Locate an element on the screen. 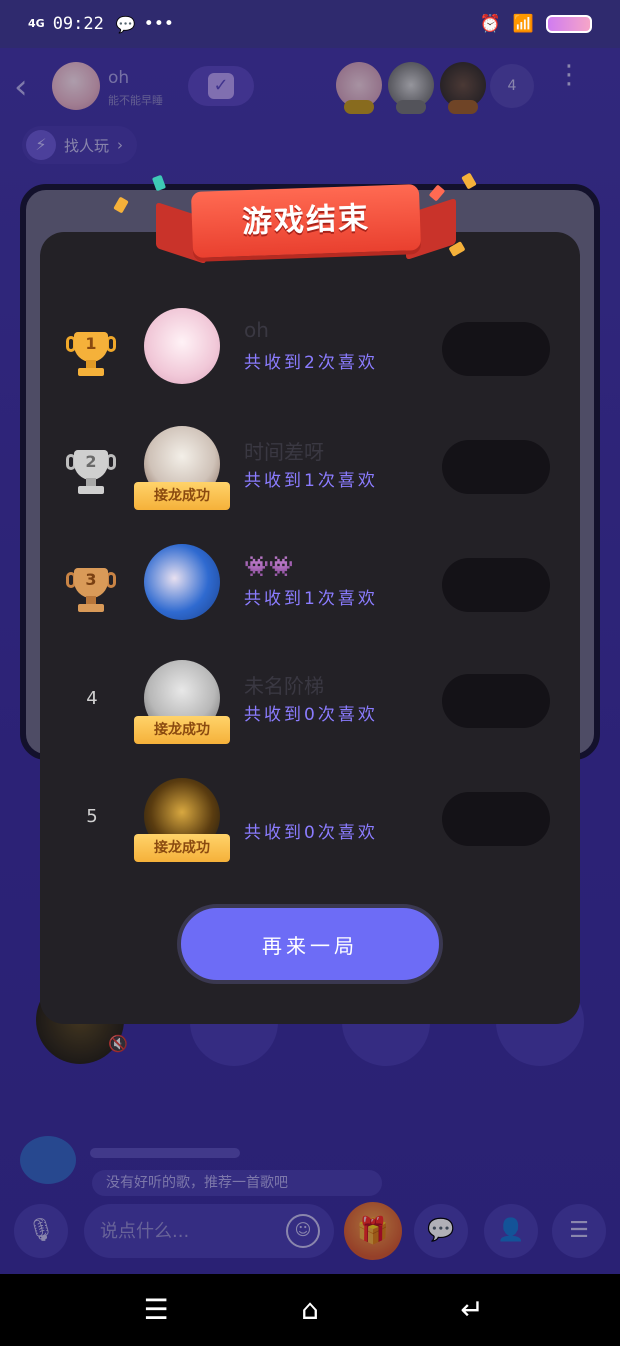  play-again-button: 再来一局 is located at coordinates (310, 944).